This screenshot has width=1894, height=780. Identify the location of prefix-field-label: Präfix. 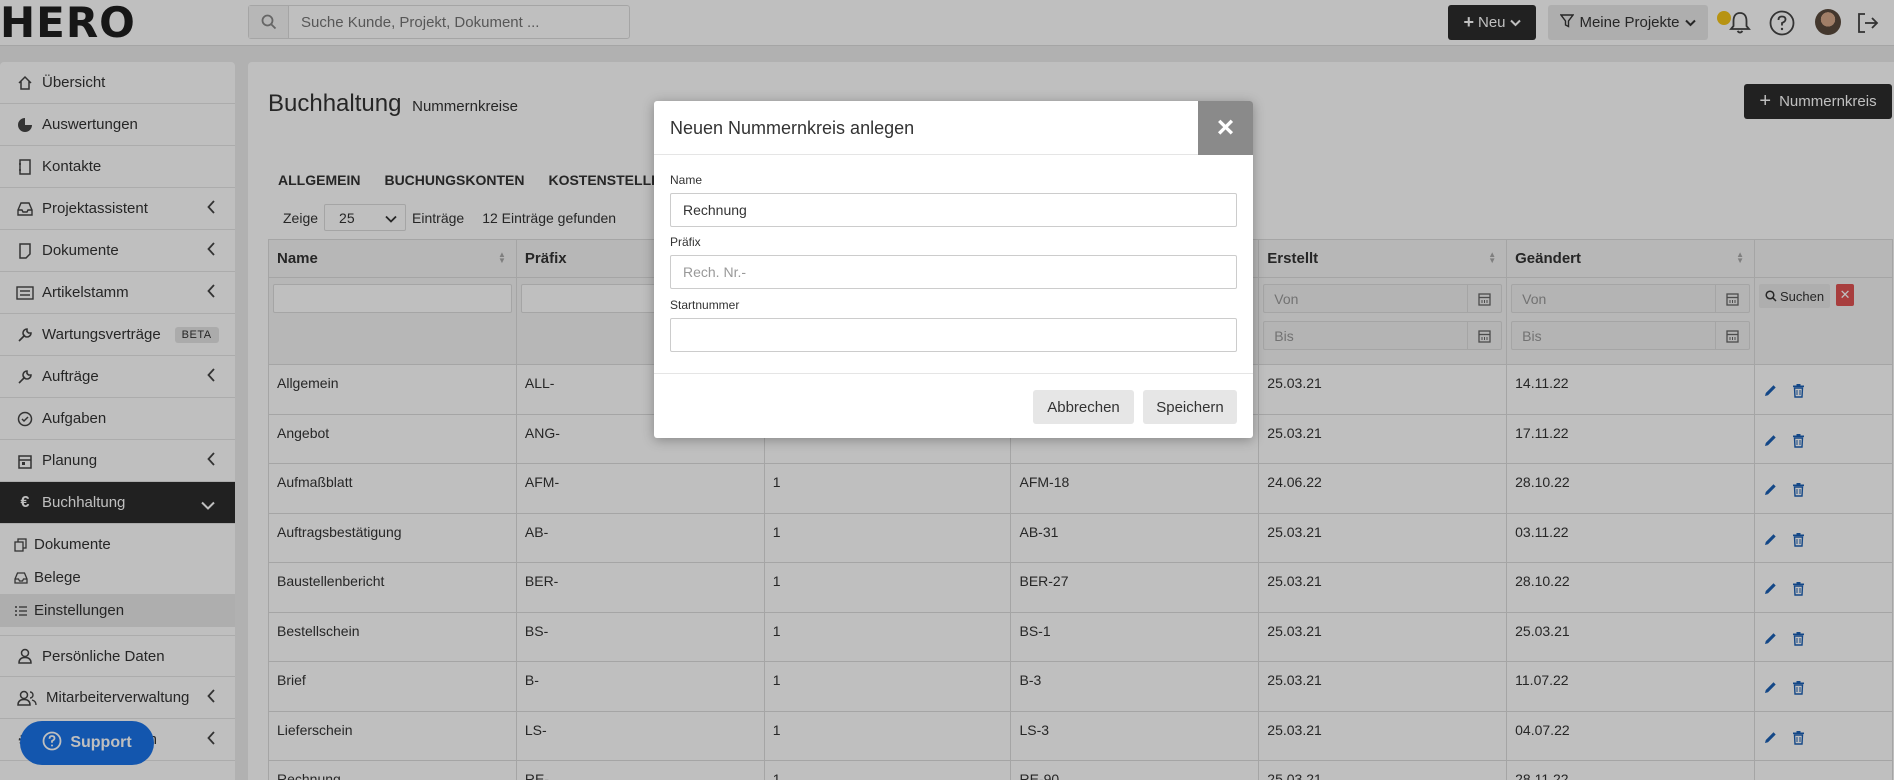
(685, 242).